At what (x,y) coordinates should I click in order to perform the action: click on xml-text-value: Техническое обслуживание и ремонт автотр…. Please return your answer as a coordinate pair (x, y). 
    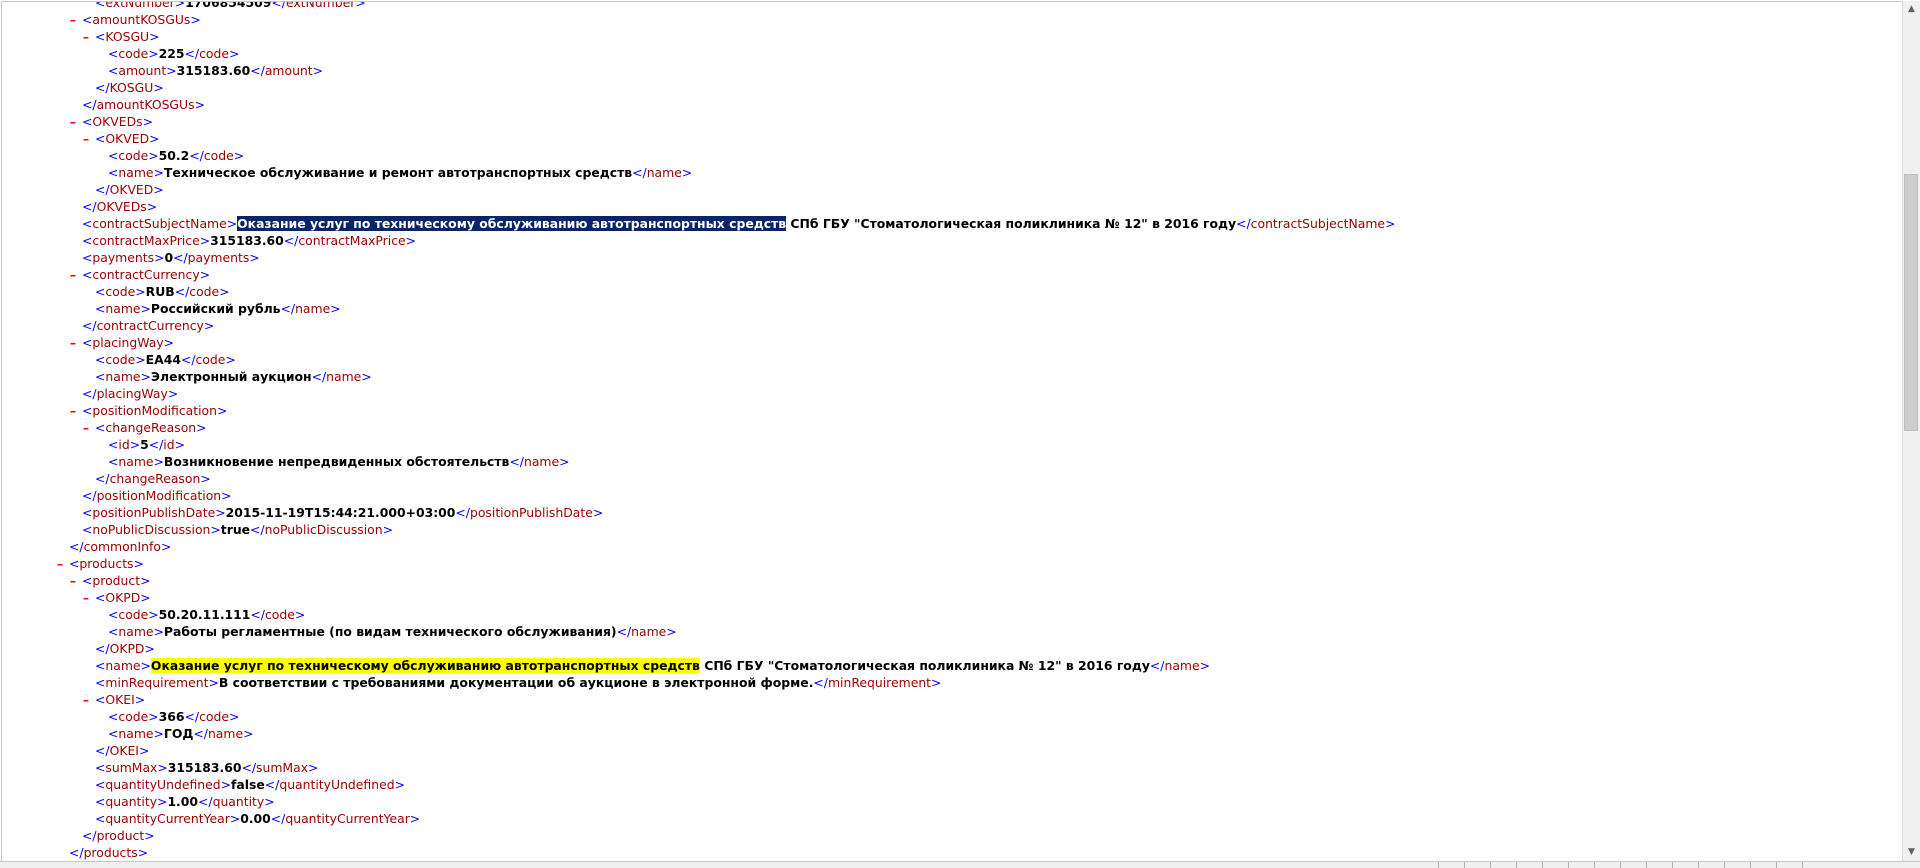
    Looking at the image, I should click on (398, 172).